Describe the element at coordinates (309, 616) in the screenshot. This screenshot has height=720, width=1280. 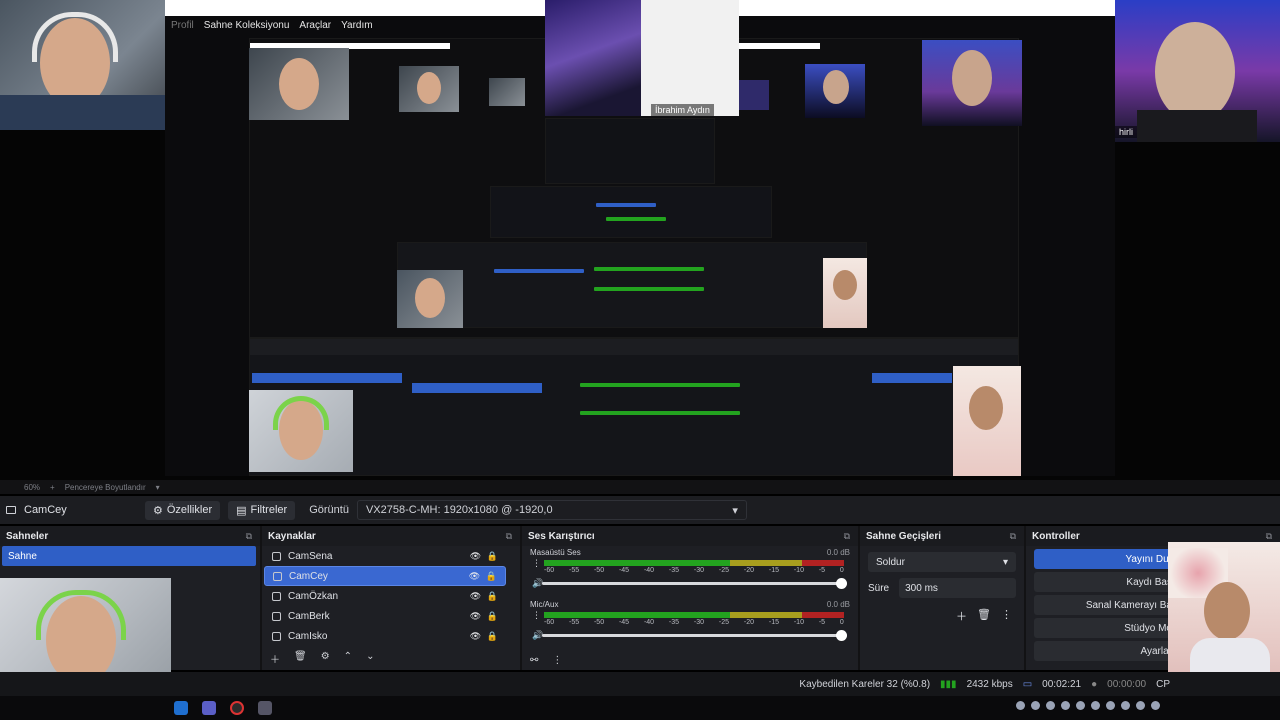
I see `source-label: CamBerk` at that location.